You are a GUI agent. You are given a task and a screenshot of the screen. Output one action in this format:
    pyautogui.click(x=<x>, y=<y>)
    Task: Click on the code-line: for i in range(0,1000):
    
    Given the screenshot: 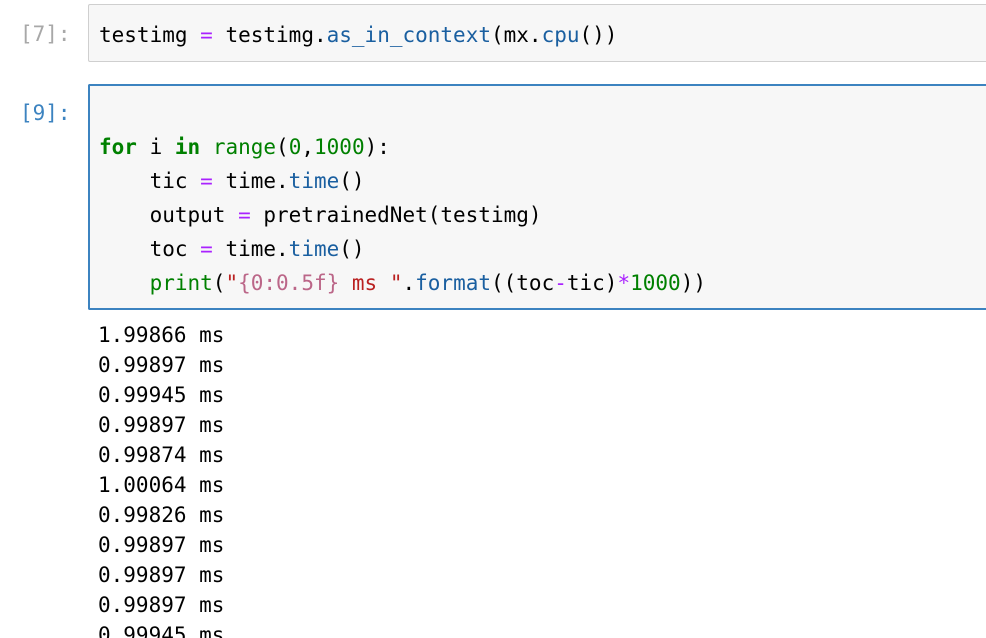 What is the action you would take?
    pyautogui.click(x=402, y=147)
    